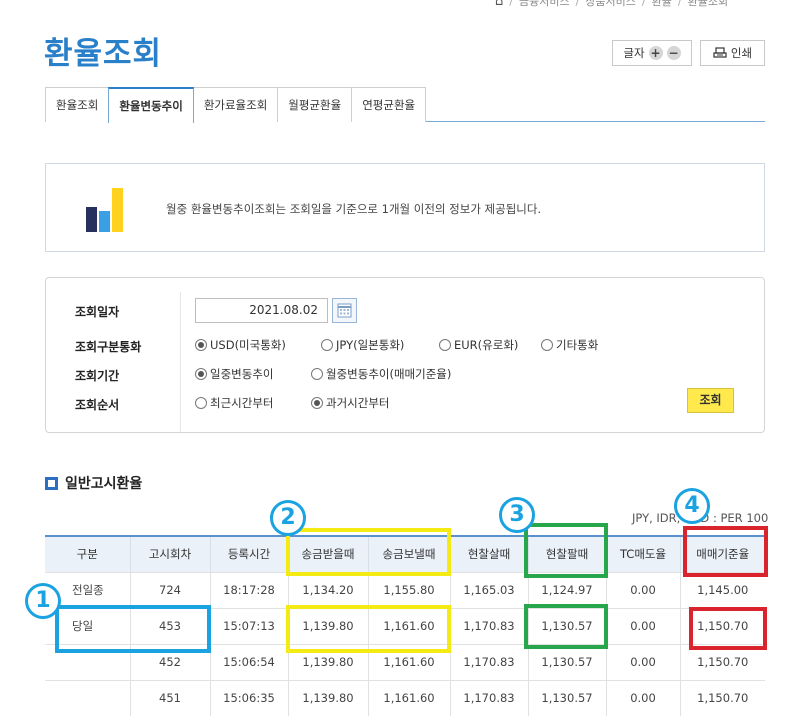  I want to click on radio-label: EUR(유로화), so click(486, 345).